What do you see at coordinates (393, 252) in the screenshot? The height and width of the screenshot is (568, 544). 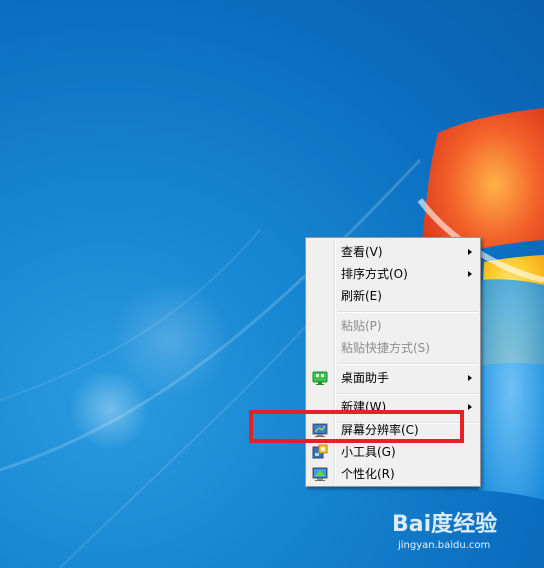 I see `menu-item-view: 查看(V)` at bounding box center [393, 252].